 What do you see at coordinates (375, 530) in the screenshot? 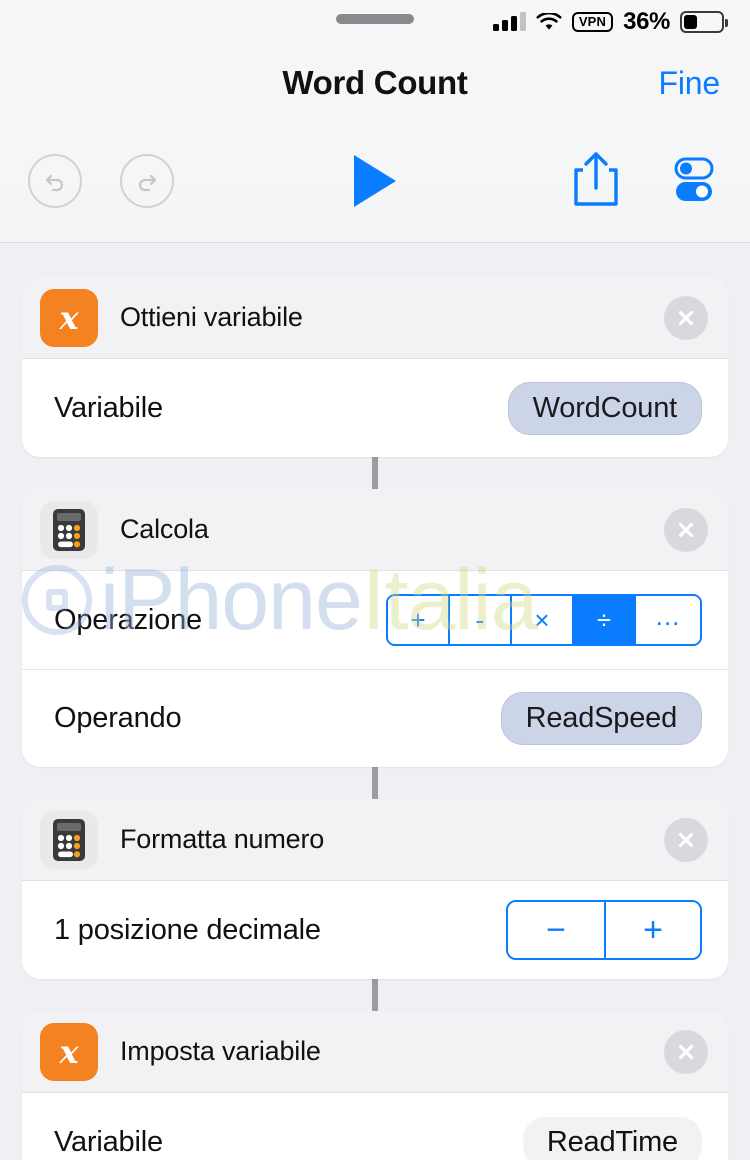
I see `action-card-header: Calcola` at bounding box center [375, 530].